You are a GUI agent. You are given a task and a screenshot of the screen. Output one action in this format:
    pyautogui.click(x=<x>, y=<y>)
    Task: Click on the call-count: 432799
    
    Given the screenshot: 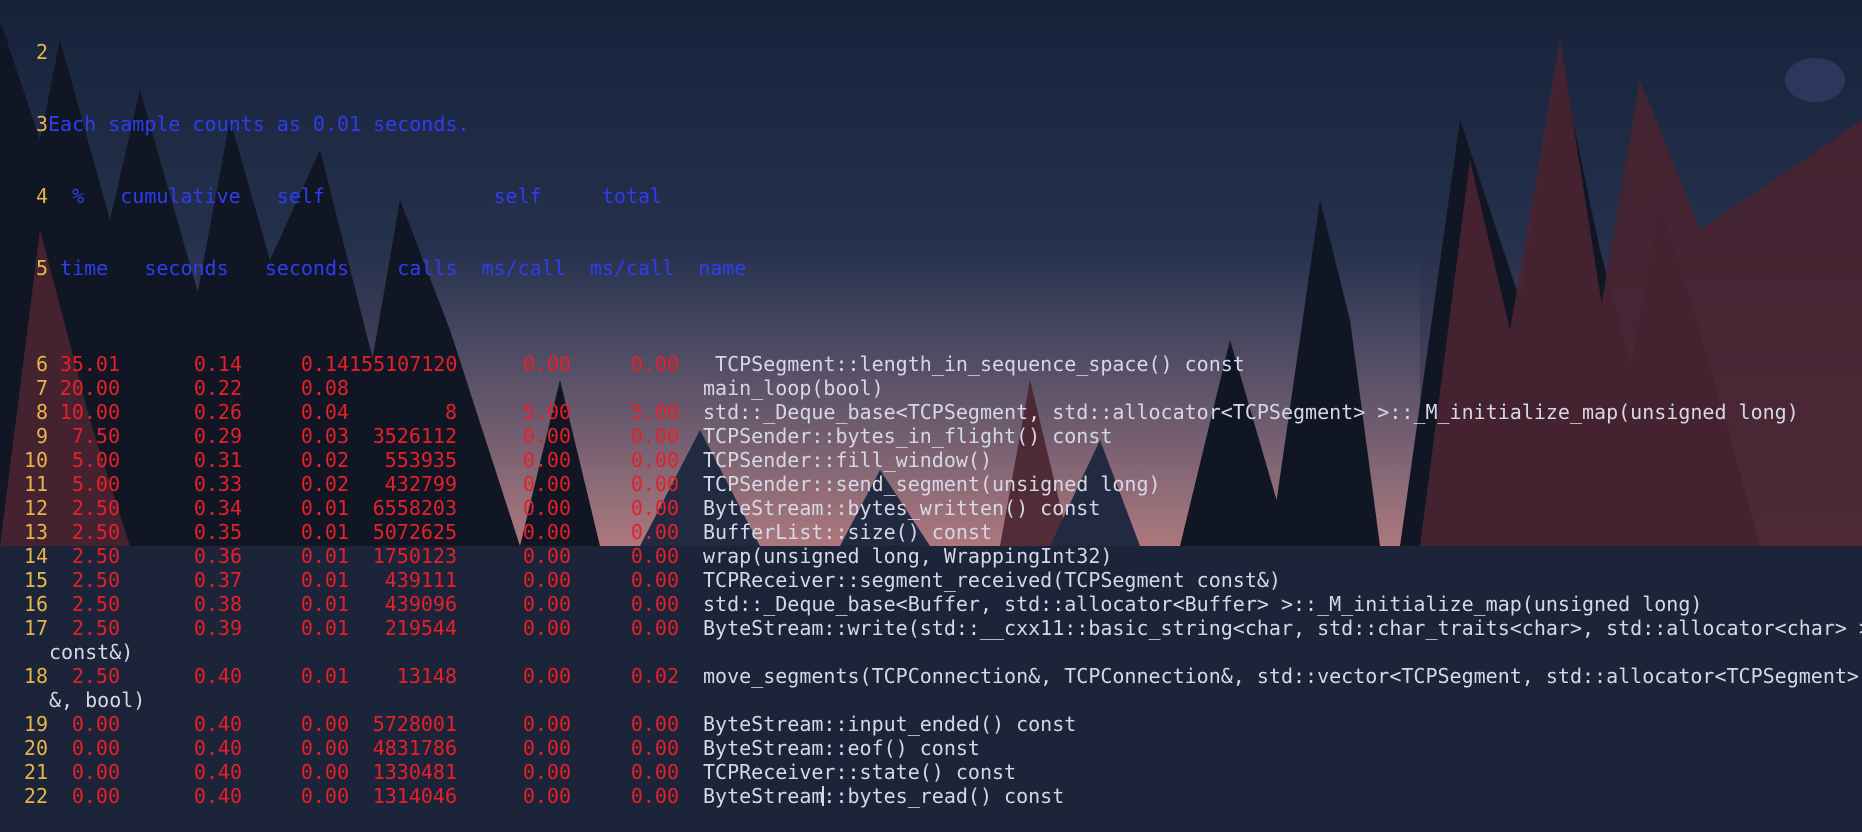 What is the action you would take?
    pyautogui.click(x=420, y=484)
    